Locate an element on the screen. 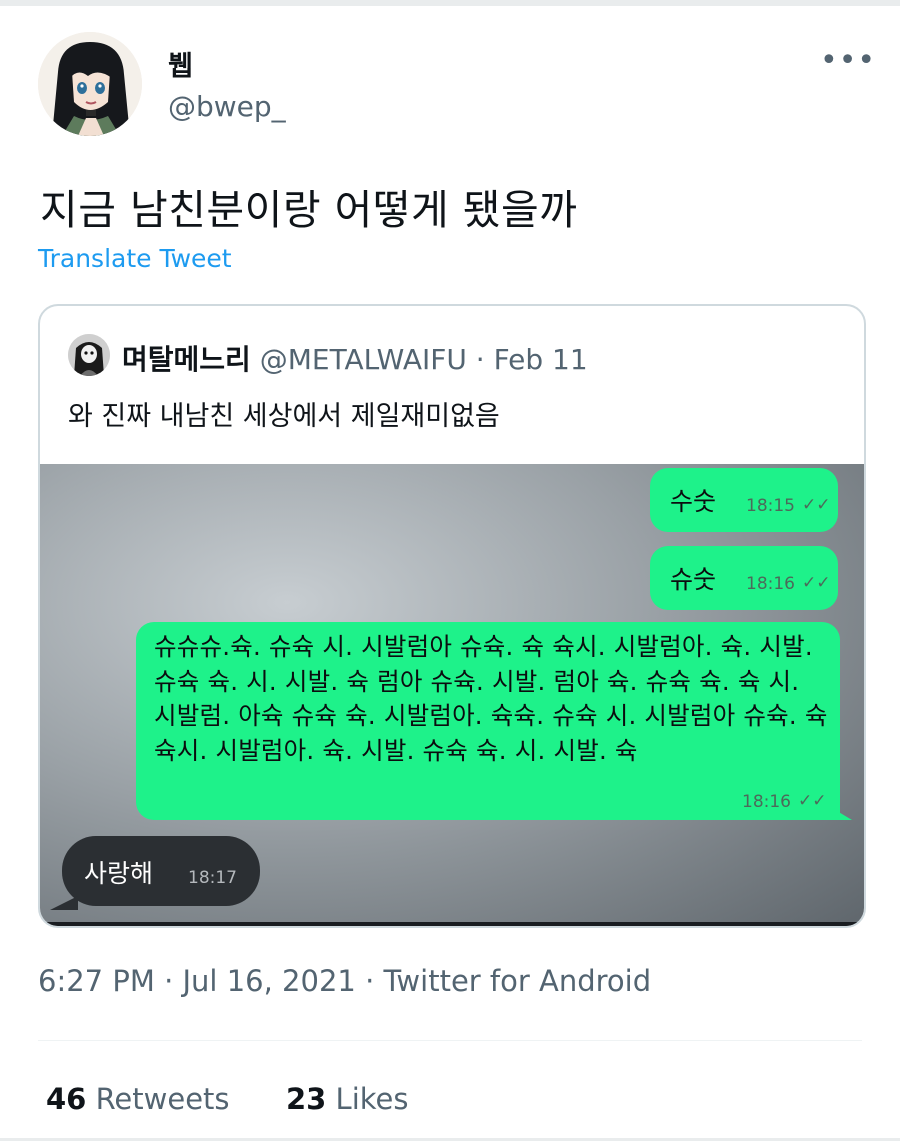  retweets-stat: 46 Retweets is located at coordinates (138, 1099).